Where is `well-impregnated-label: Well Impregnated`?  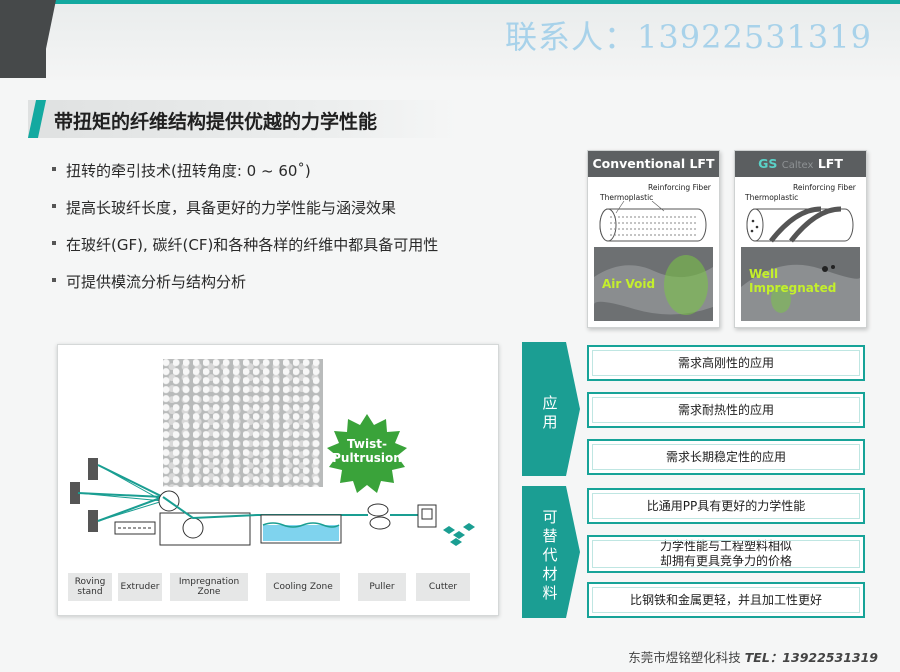 well-impregnated-label: Well Impregnated is located at coordinates (792, 281).